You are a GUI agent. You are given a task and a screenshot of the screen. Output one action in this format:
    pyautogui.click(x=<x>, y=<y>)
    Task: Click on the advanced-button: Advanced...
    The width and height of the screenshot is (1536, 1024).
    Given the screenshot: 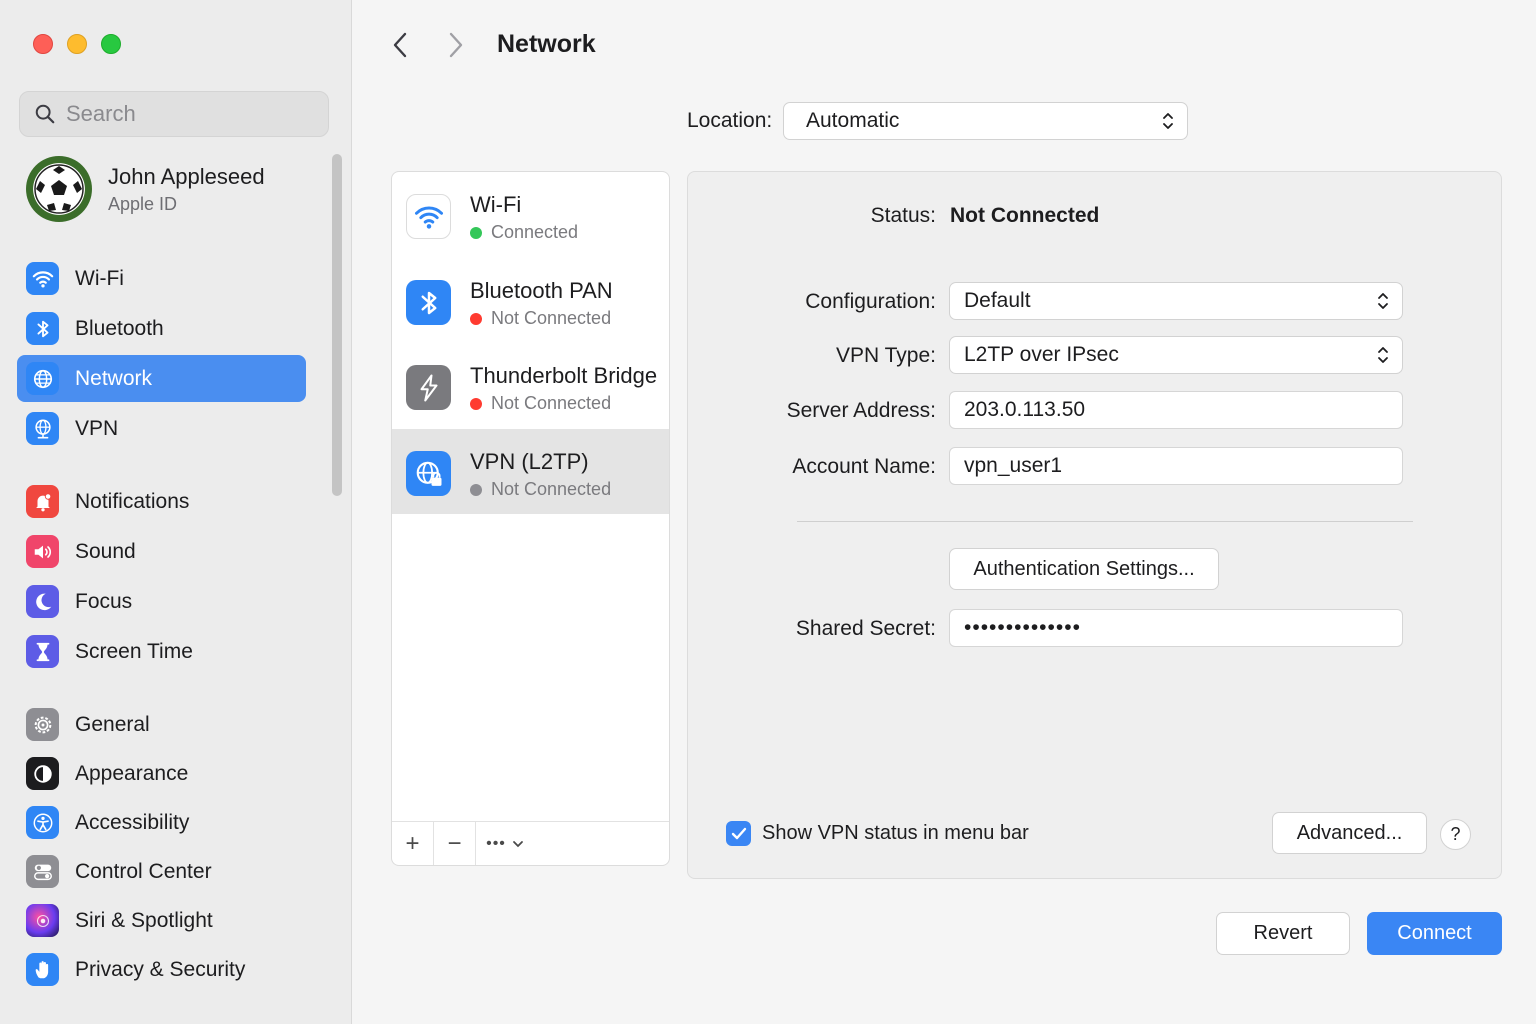 What is the action you would take?
    pyautogui.click(x=1349, y=833)
    